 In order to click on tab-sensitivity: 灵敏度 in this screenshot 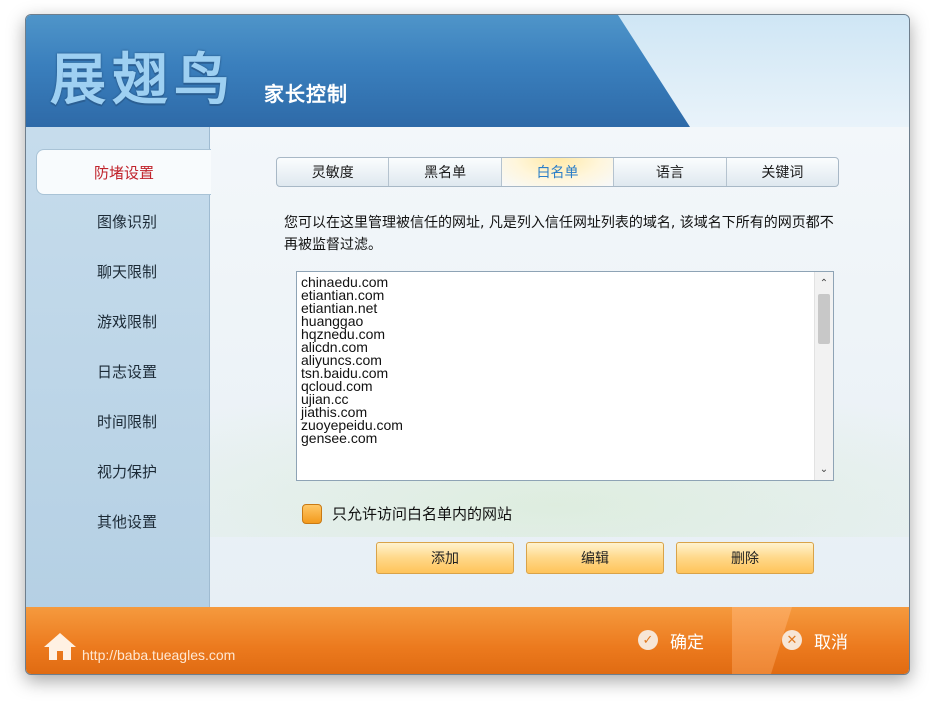, I will do `click(333, 172)`.